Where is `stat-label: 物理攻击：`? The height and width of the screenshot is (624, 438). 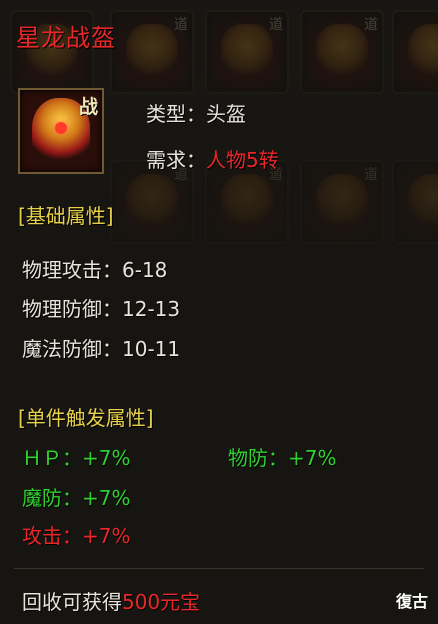
stat-label: 物理攻击： is located at coordinates (72, 270).